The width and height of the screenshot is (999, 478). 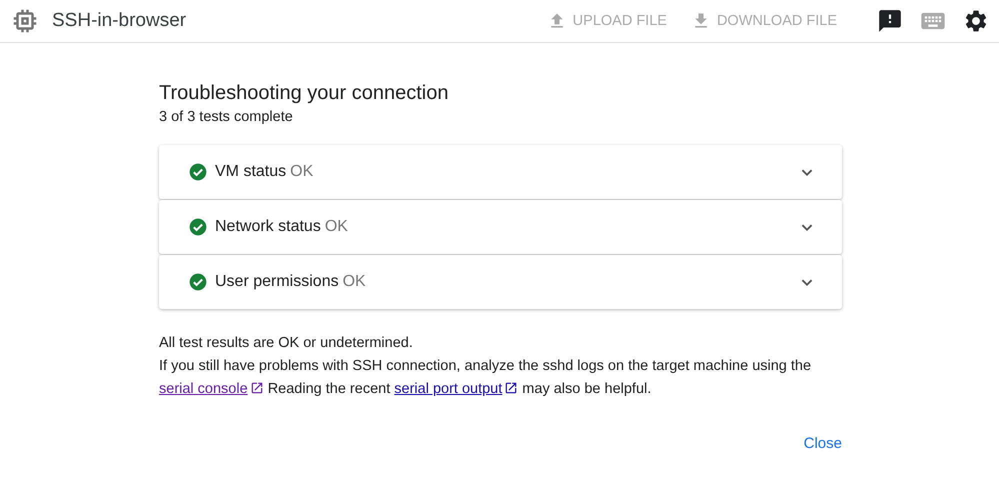 I want to click on help-text: If you still have problems with SSH connection, analyze the sshd logs on the target machine using the serial console Reading the recent serial port output may also be helpful., so click(x=485, y=378).